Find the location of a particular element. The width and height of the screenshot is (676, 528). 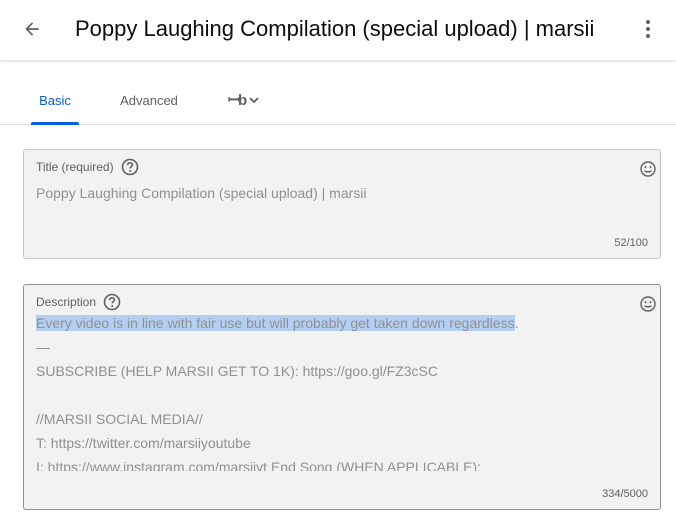

chevron-down-icon is located at coordinates (254, 100).